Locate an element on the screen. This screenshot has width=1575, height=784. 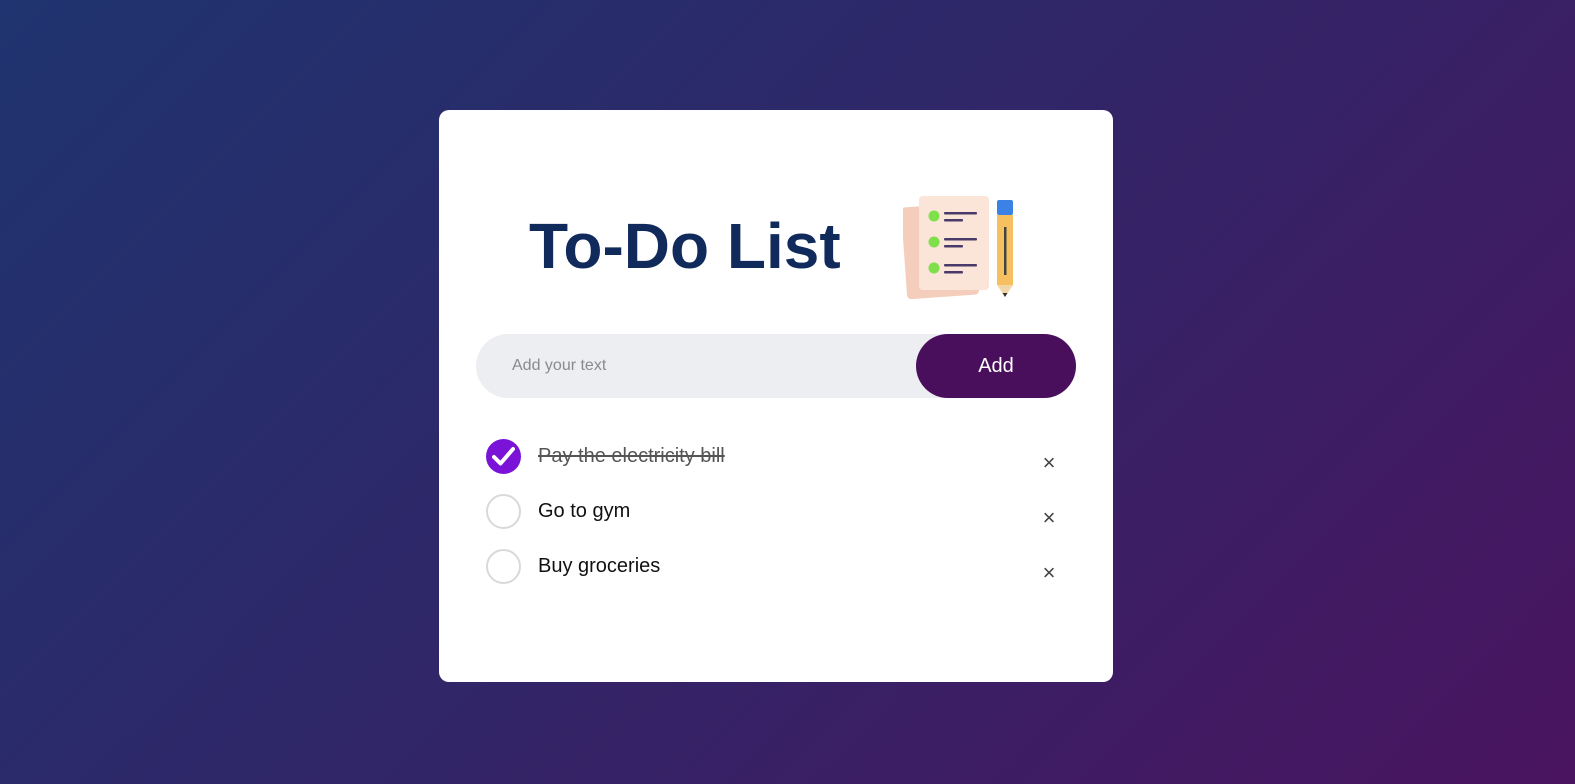
checkmark-icon is located at coordinates (503, 456).